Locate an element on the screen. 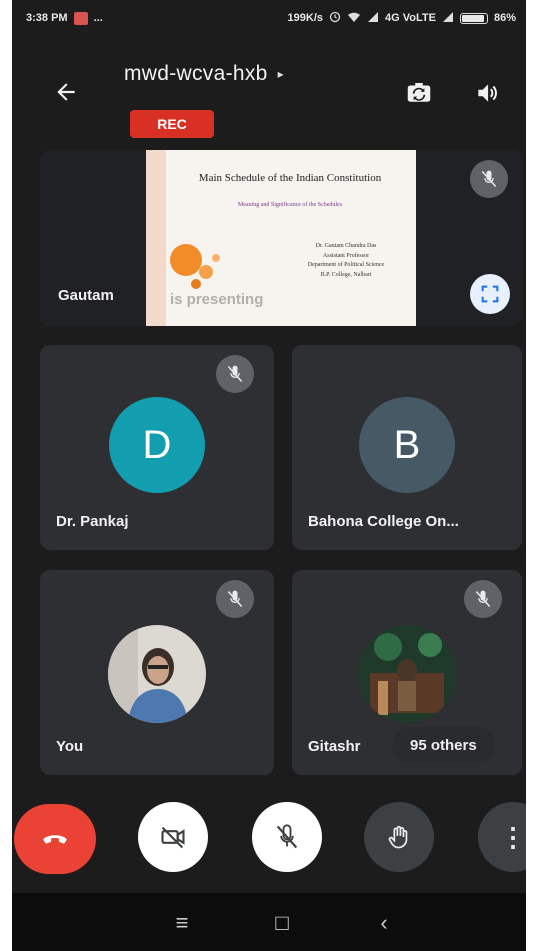  avatar: B is located at coordinates (407, 445).